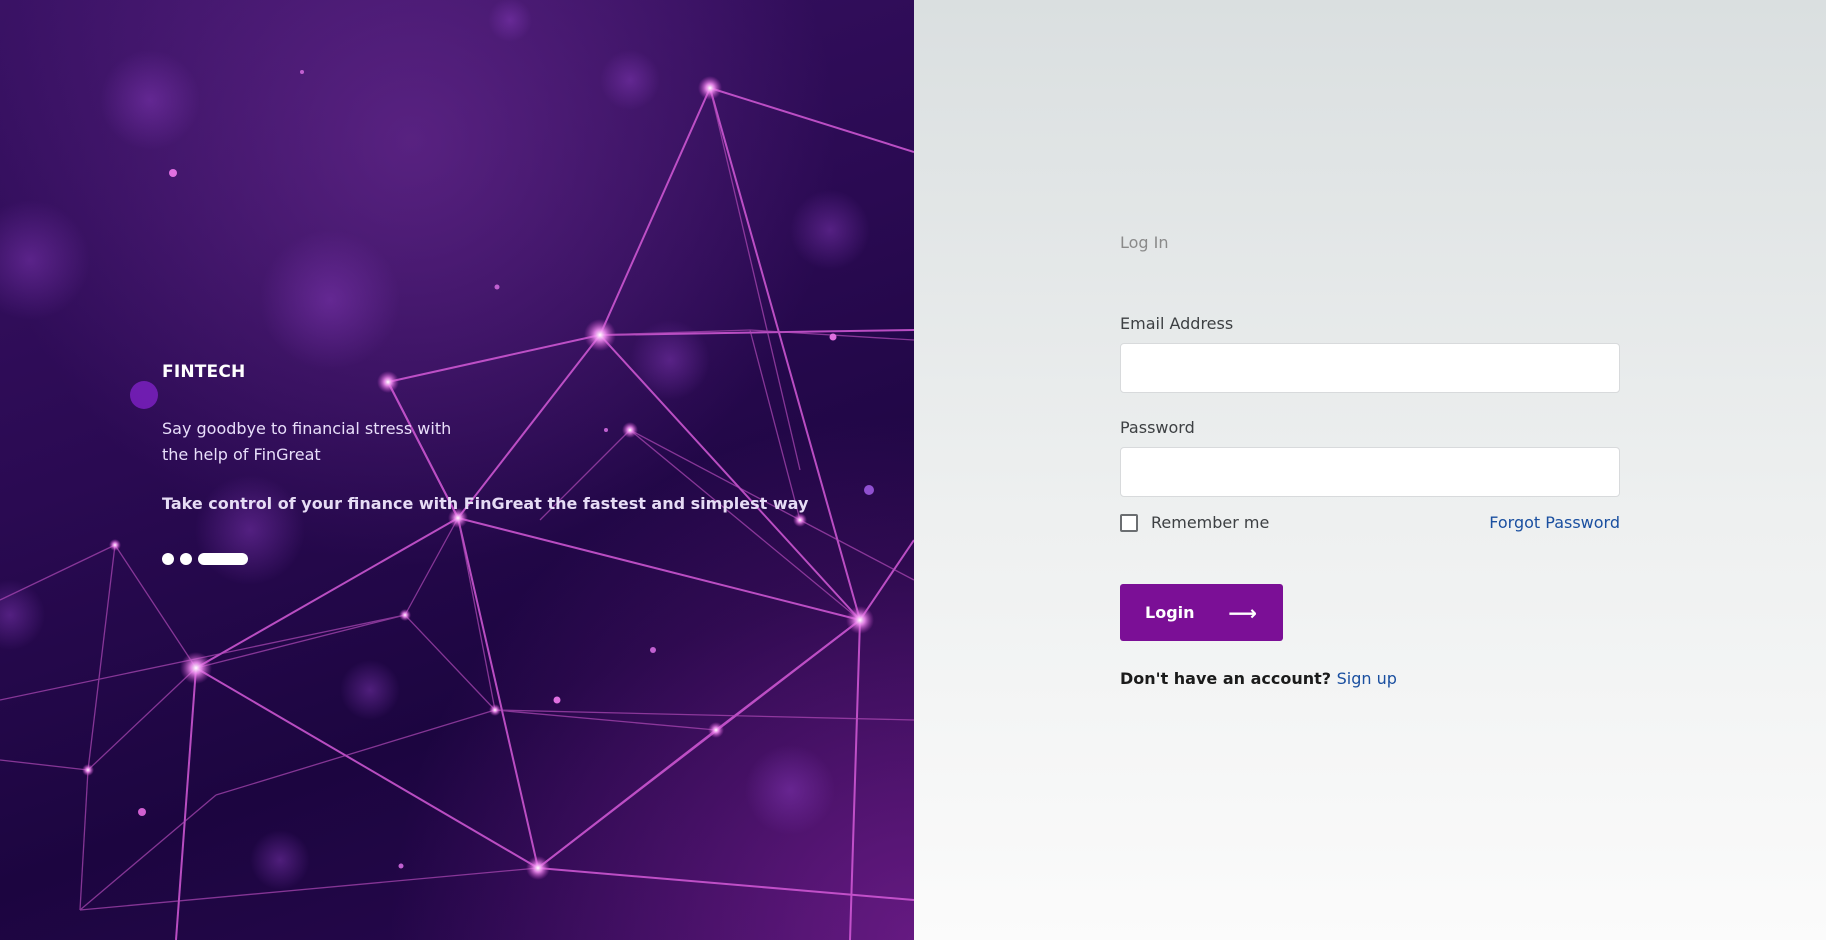  What do you see at coordinates (223, 559) in the screenshot?
I see `slide-dot-3-active` at bounding box center [223, 559].